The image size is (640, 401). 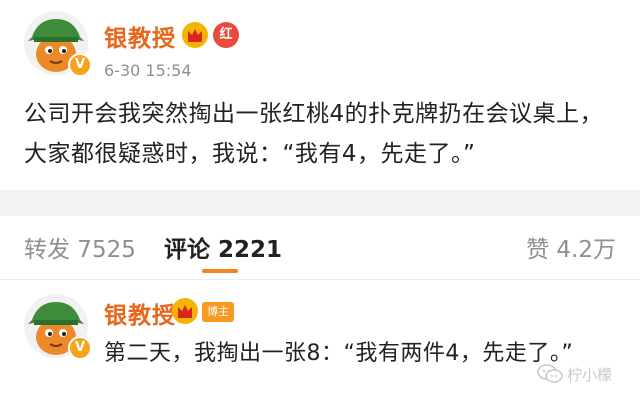 I want to click on tab-like: 赞 4.2万, so click(x=571, y=247).